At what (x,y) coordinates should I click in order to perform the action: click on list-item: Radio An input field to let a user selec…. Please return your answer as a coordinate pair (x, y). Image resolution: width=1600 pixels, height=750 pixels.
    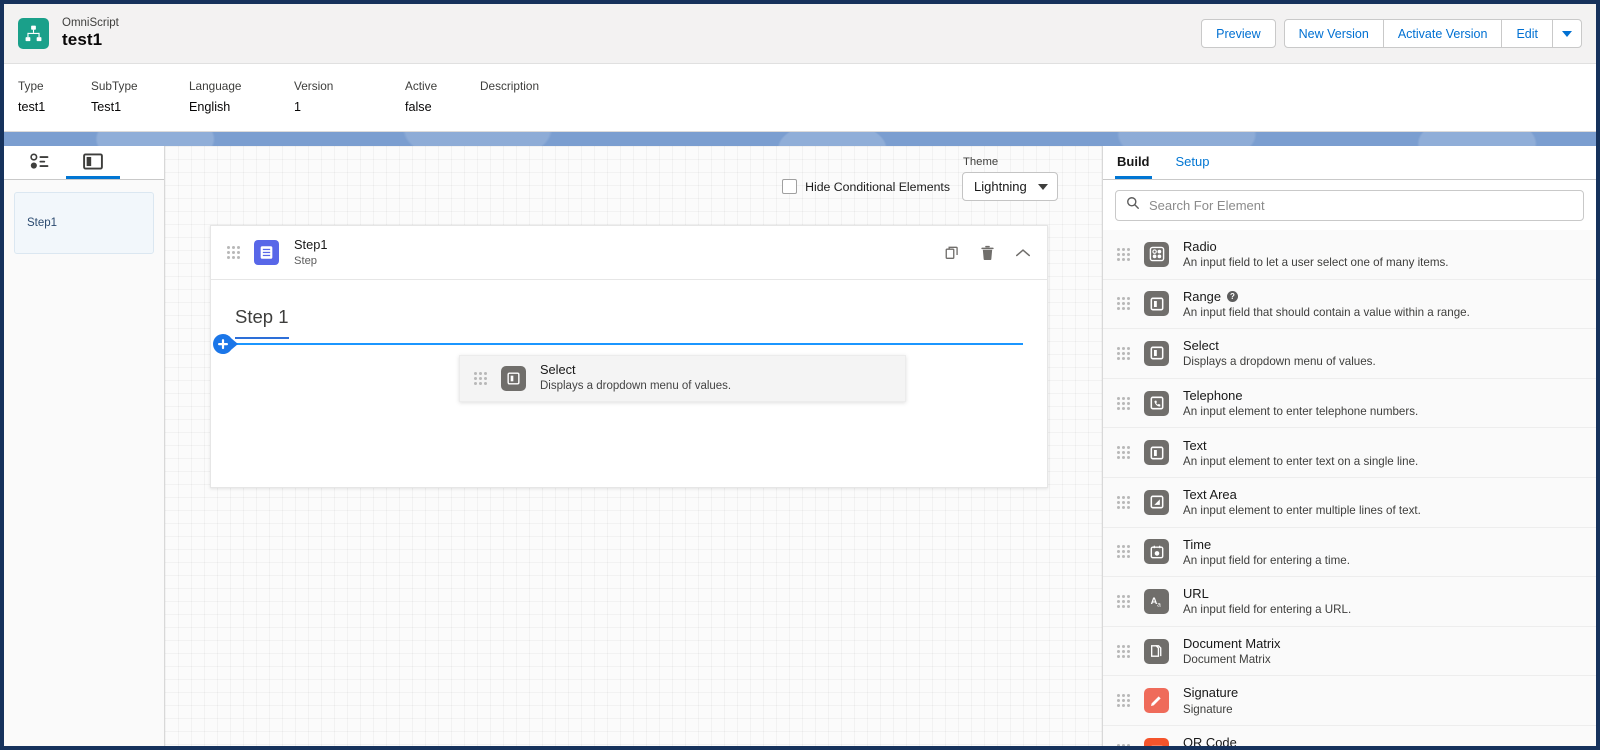
    Looking at the image, I should click on (1349, 255).